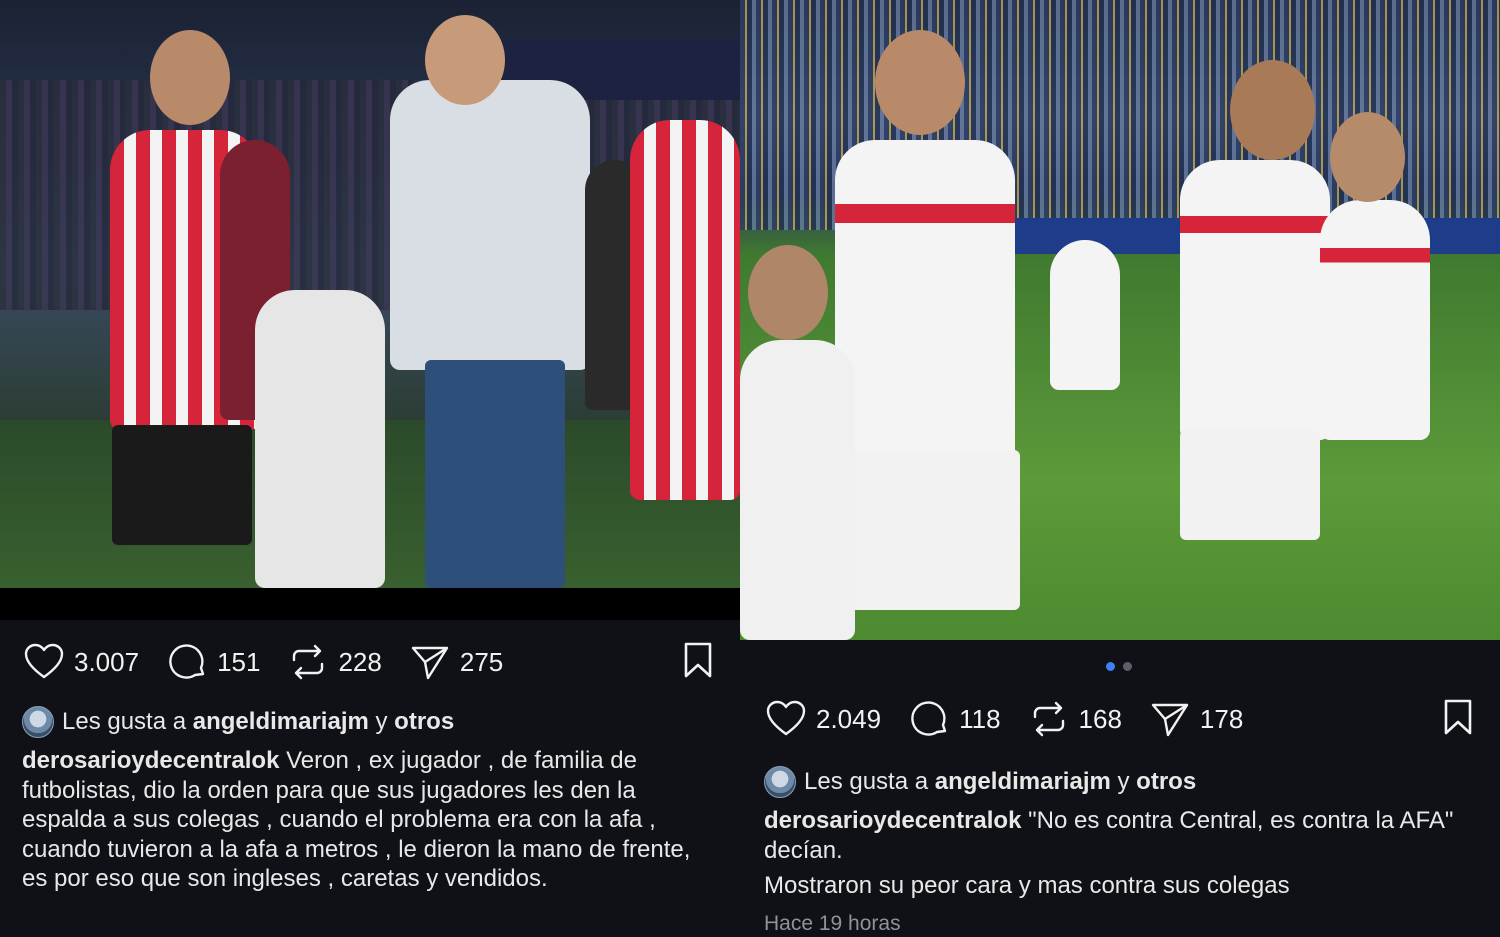  What do you see at coordinates (360, 661) in the screenshot?
I see `repost-count: 228` at bounding box center [360, 661].